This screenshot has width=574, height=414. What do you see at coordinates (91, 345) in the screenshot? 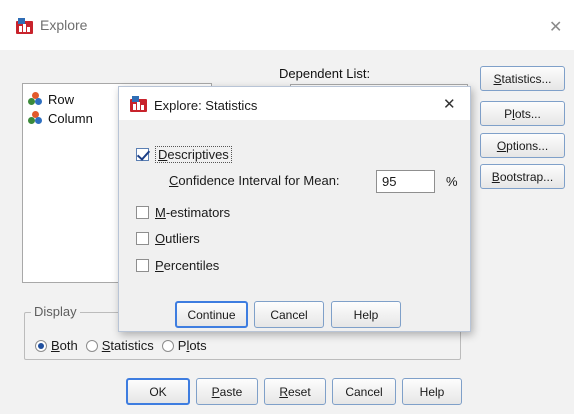
I see `display-statistics-radio` at bounding box center [91, 345].